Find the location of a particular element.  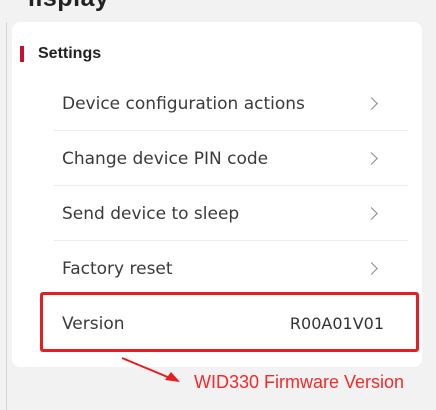

settings-section-header: Settings is located at coordinates (60, 54).